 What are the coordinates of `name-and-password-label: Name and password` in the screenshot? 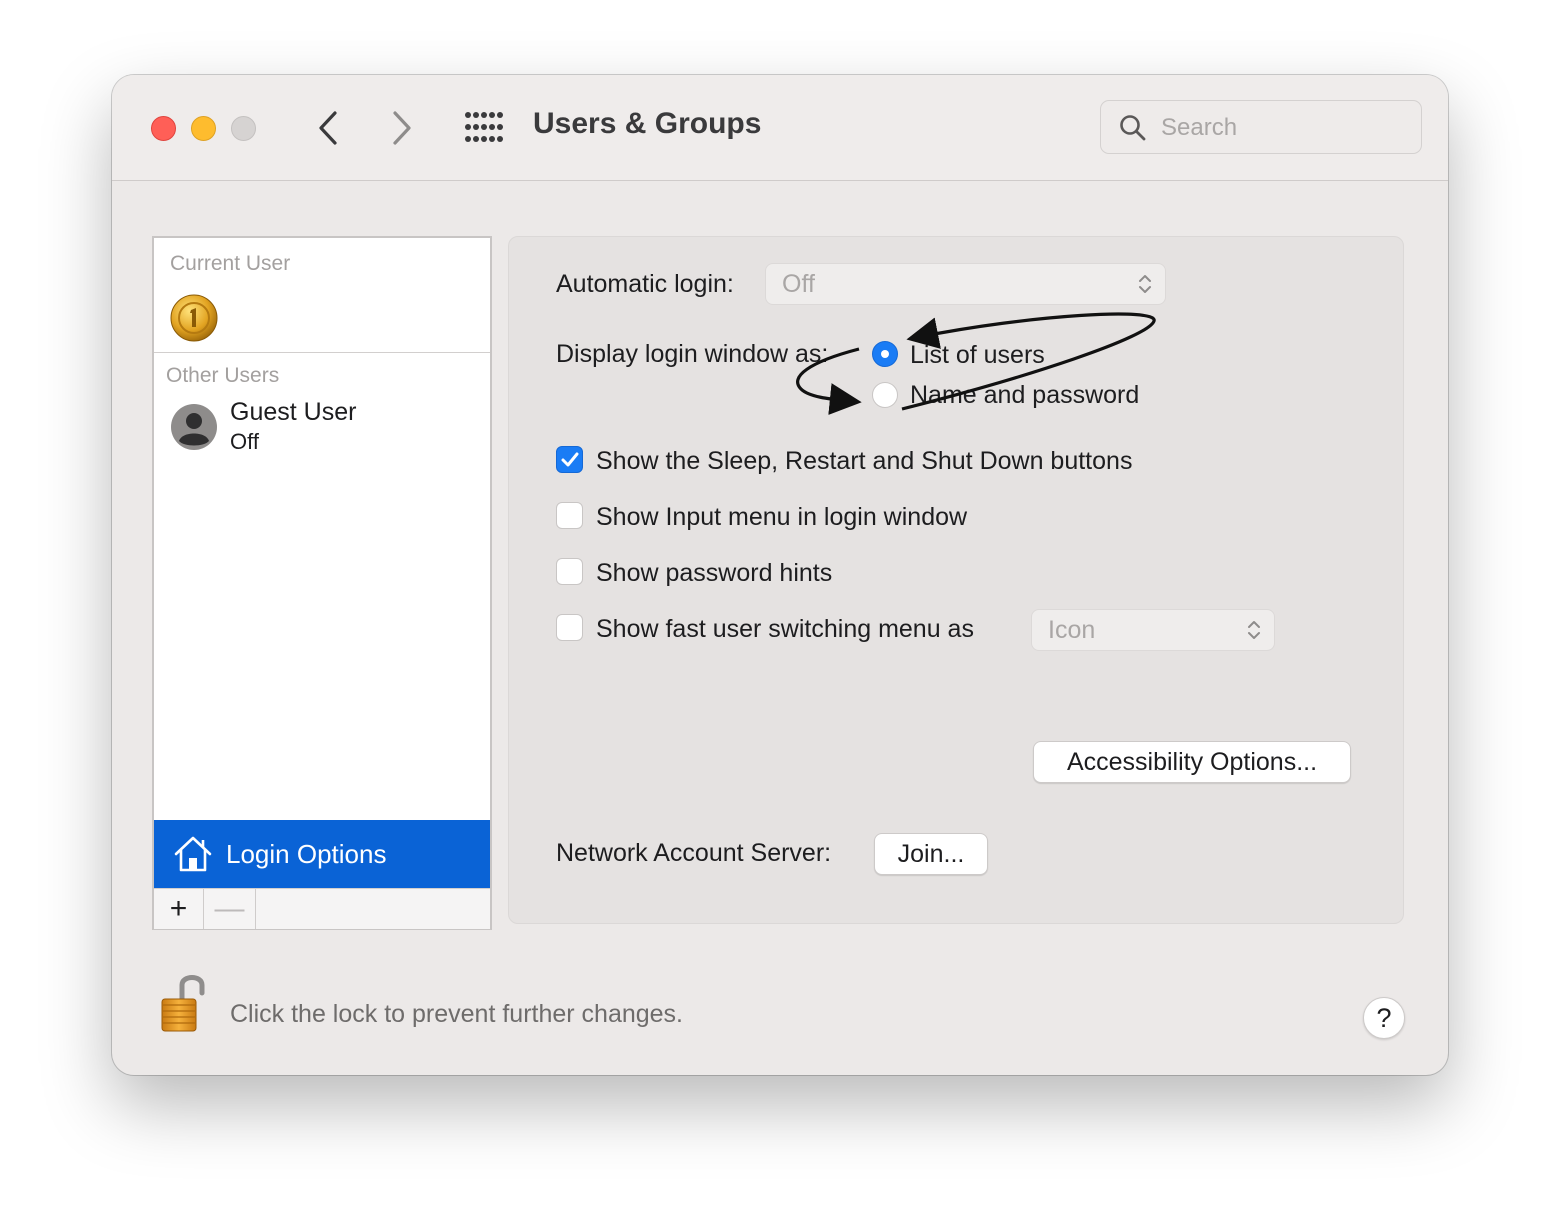 It's located at (1024, 395).